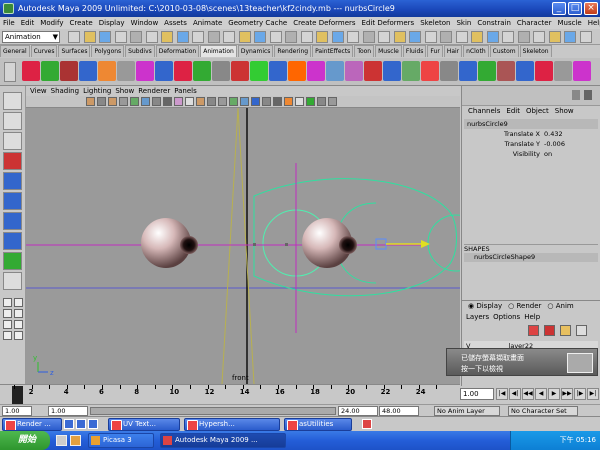  Describe the element at coordinates (74, 51) in the screenshot. I see `shelf-tab-surfaces: Surfaces` at that location.